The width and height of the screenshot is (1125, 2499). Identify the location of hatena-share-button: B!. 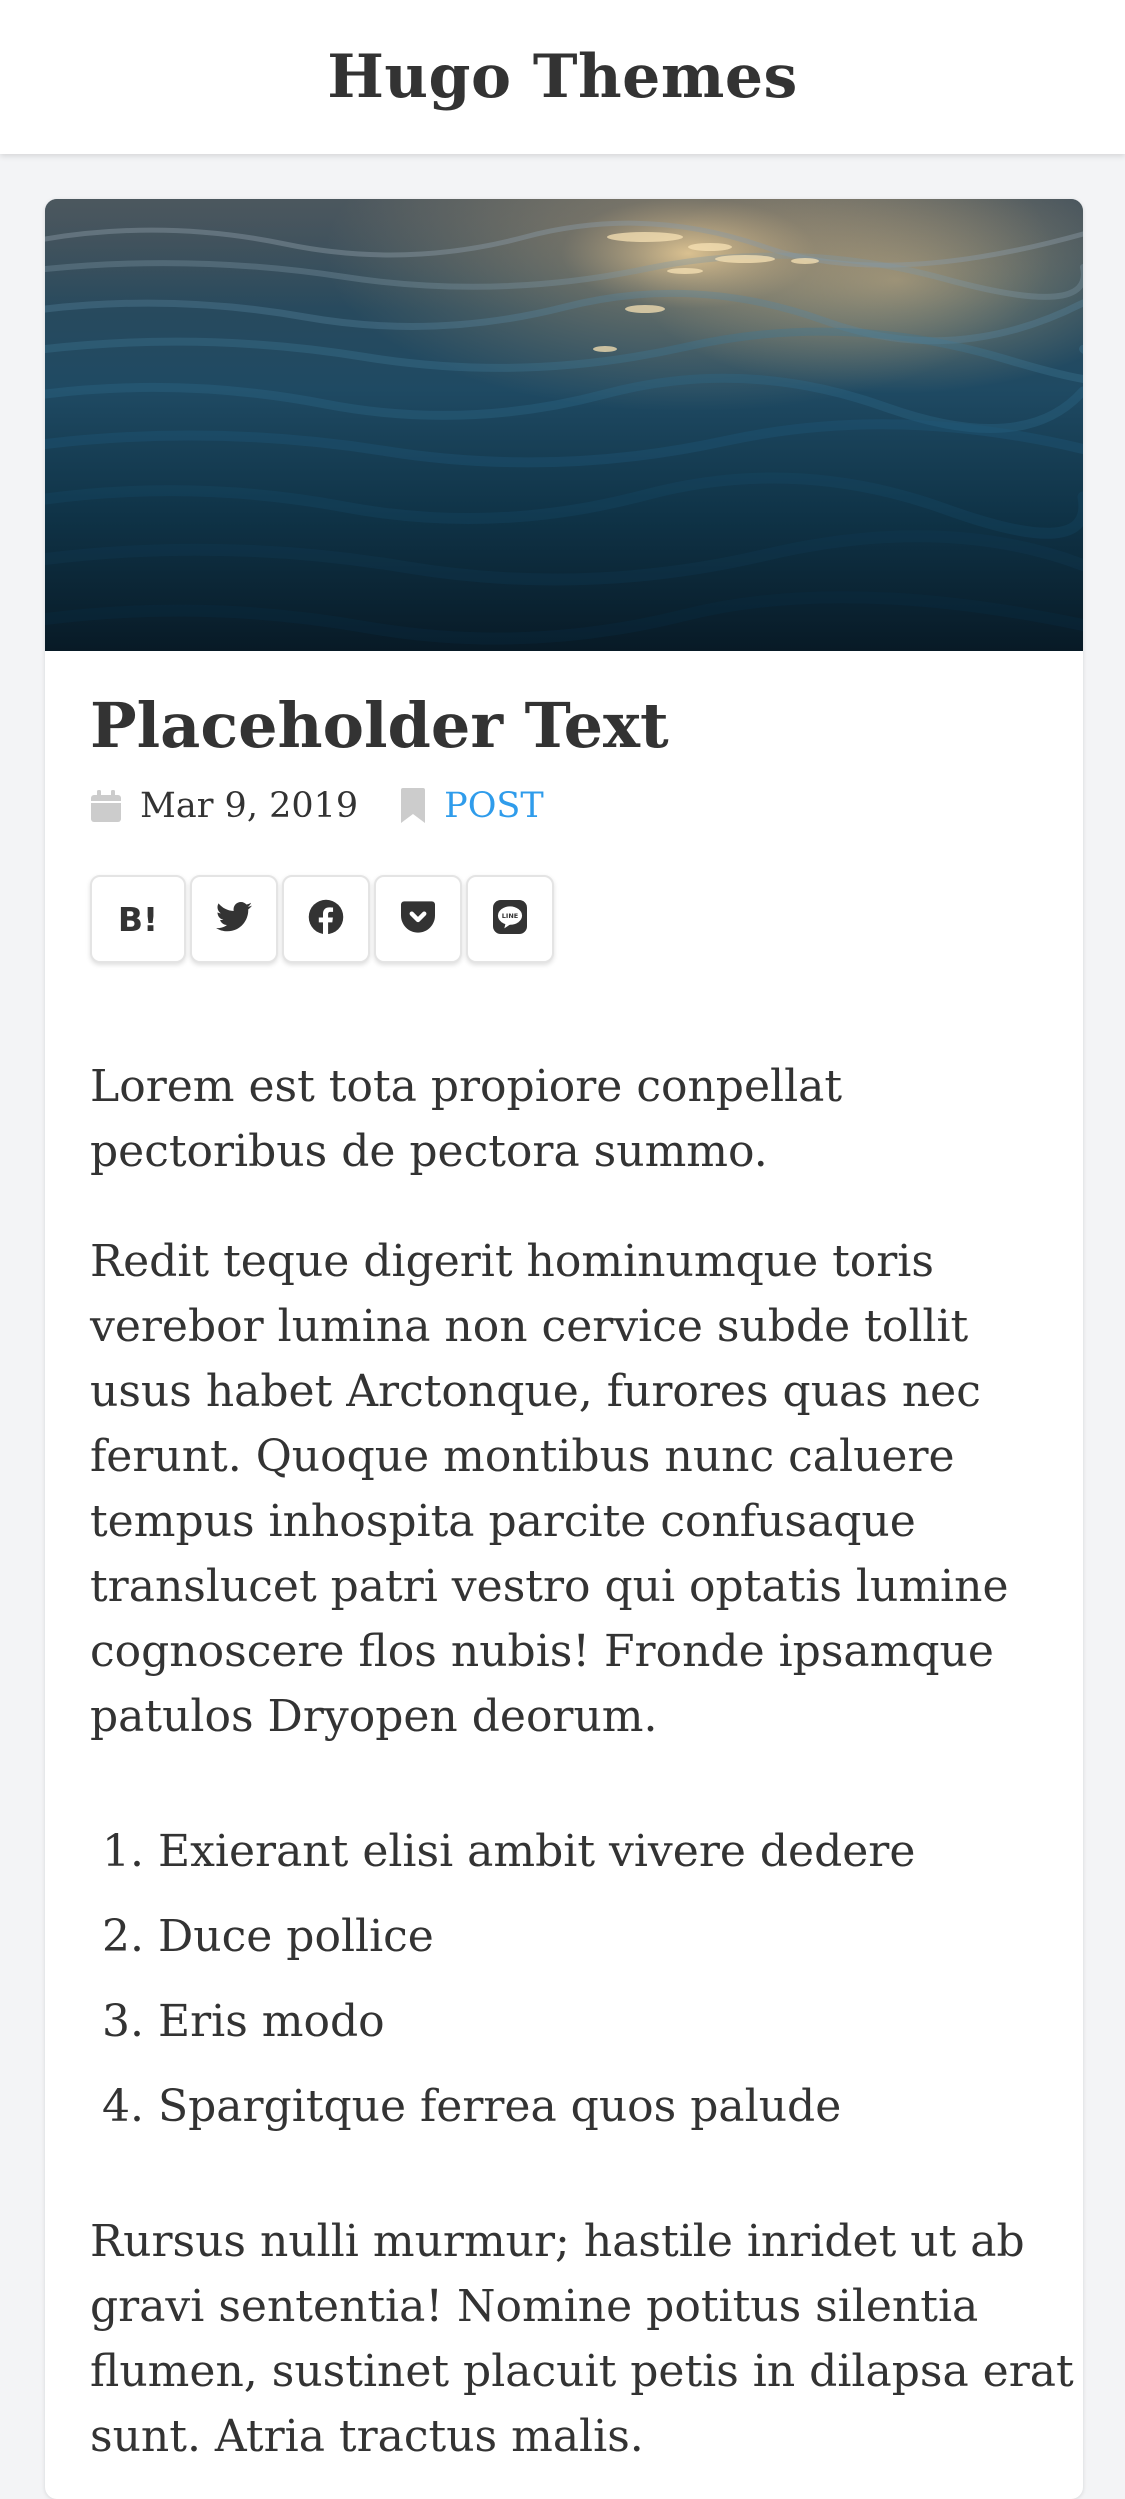
(138, 919).